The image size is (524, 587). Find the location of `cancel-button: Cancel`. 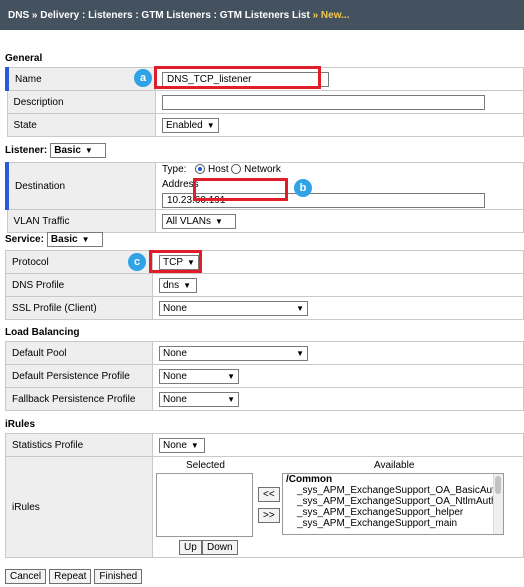

cancel-button: Cancel is located at coordinates (26, 576).